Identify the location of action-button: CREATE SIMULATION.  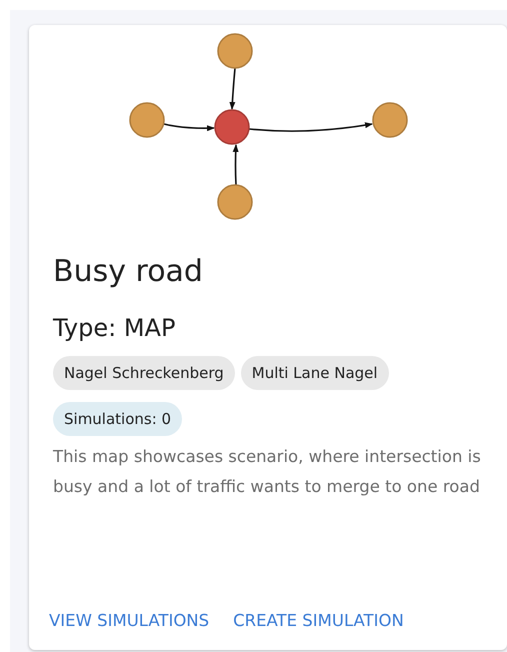
(318, 620).